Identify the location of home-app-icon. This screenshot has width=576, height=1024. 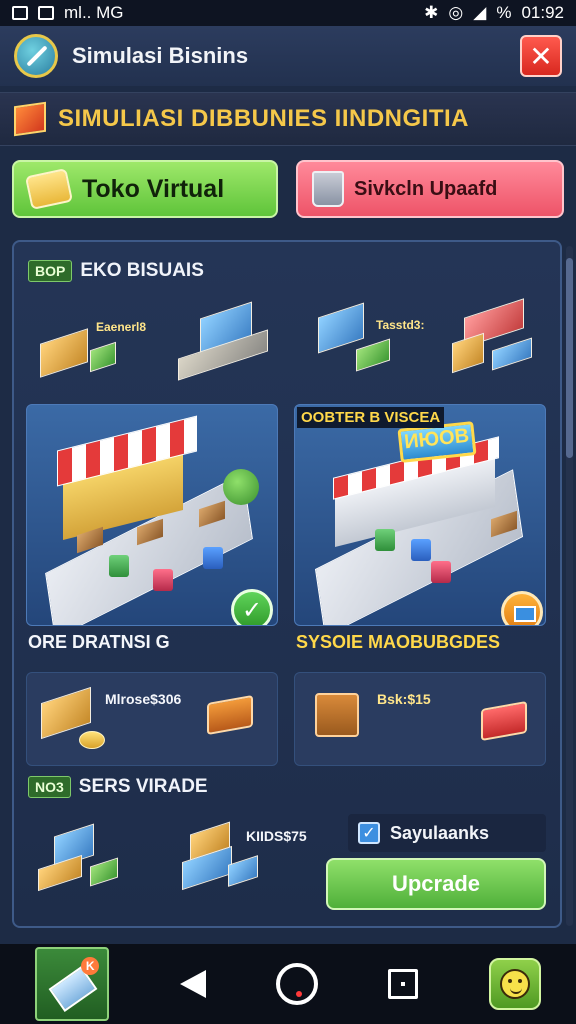
(72, 984).